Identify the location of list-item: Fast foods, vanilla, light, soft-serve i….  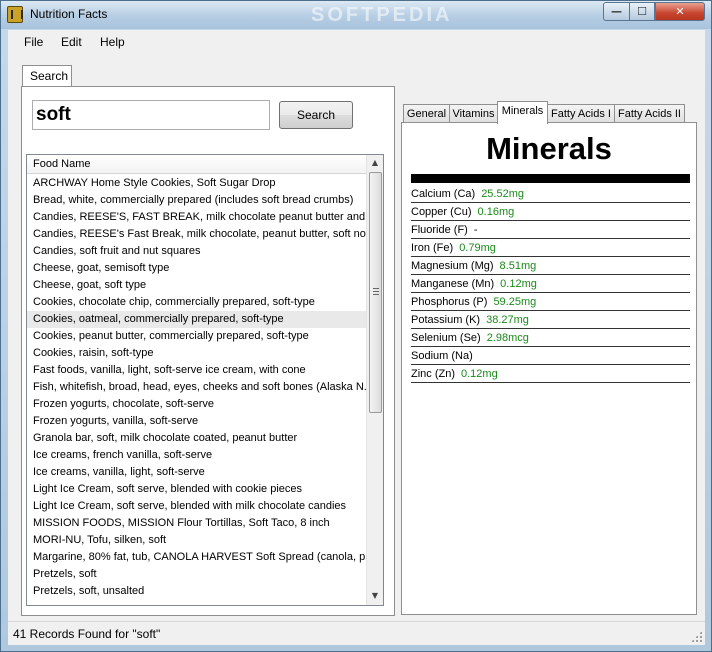
(196, 370).